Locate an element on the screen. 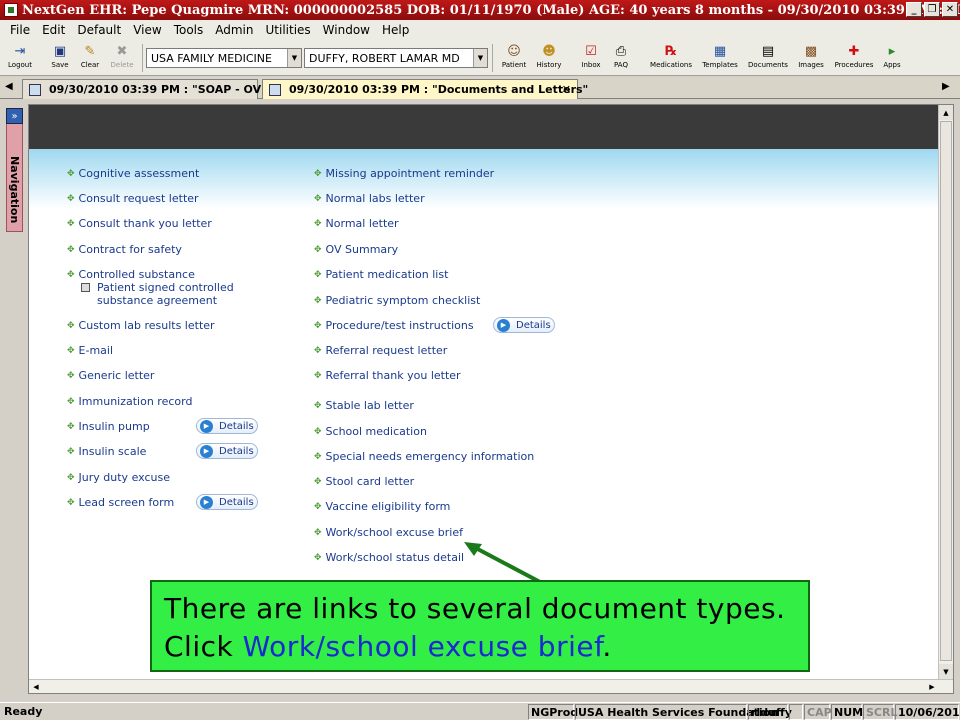 Image resolution: width=960 pixels, height=720 pixels. navigation-panel-toggle: Navigation is located at coordinates (14, 170).